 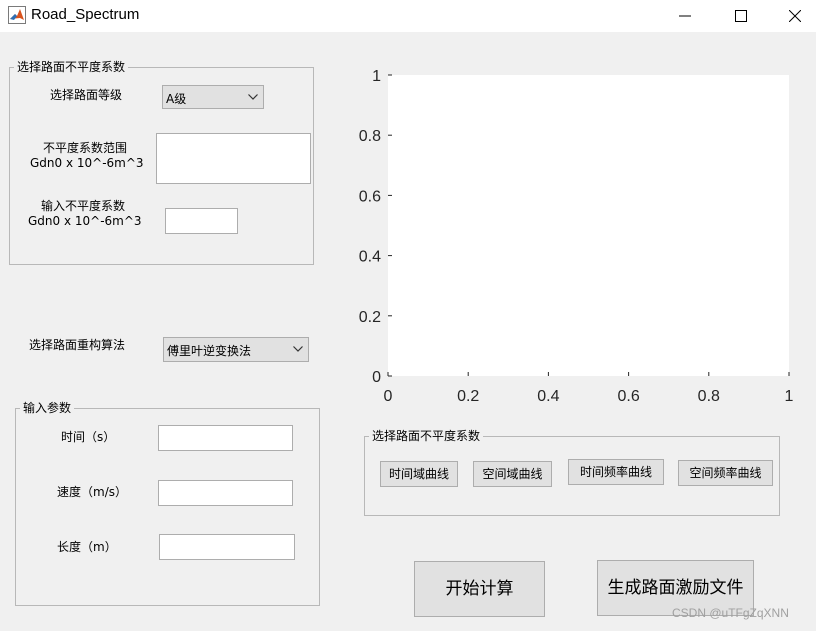 What do you see at coordinates (376, 76) in the screenshot?
I see `y-tick-label: 1` at bounding box center [376, 76].